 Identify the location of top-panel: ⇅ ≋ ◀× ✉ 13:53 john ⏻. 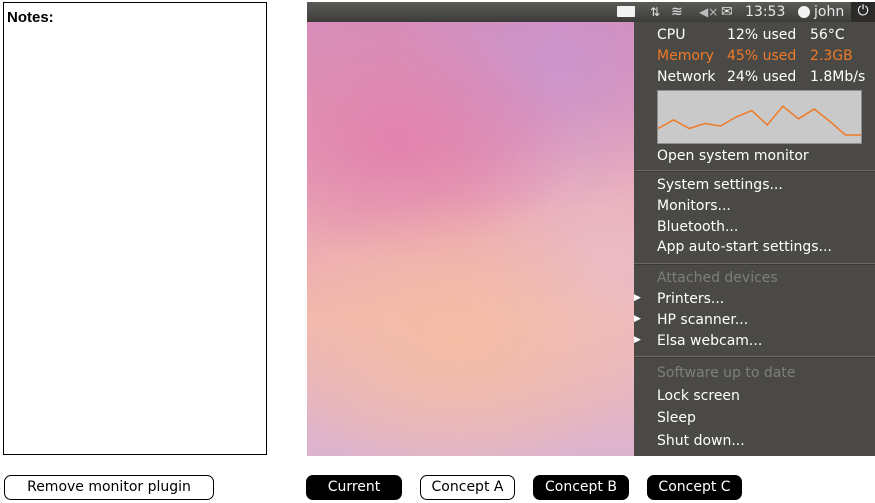
(591, 12).